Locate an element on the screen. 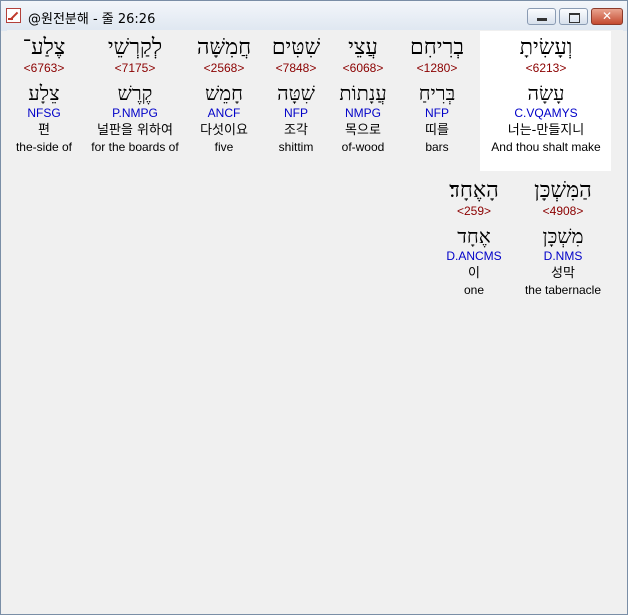 This screenshot has height=615, width=628. lemma-word: שִׁטָּה is located at coordinates (296, 93).